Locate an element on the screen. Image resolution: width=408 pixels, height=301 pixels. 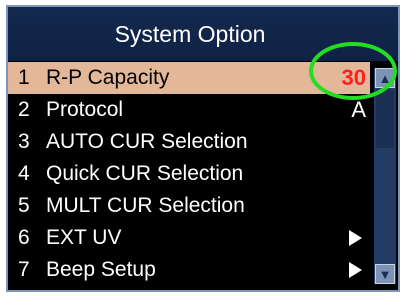
menu-item-label: AUTO CUR Selection is located at coordinates (147, 141).